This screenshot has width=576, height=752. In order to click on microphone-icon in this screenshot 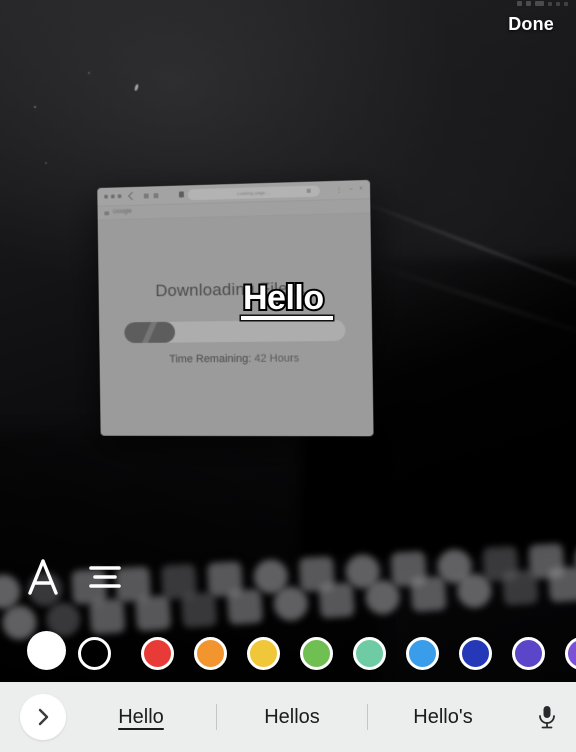, I will do `click(547, 717)`.